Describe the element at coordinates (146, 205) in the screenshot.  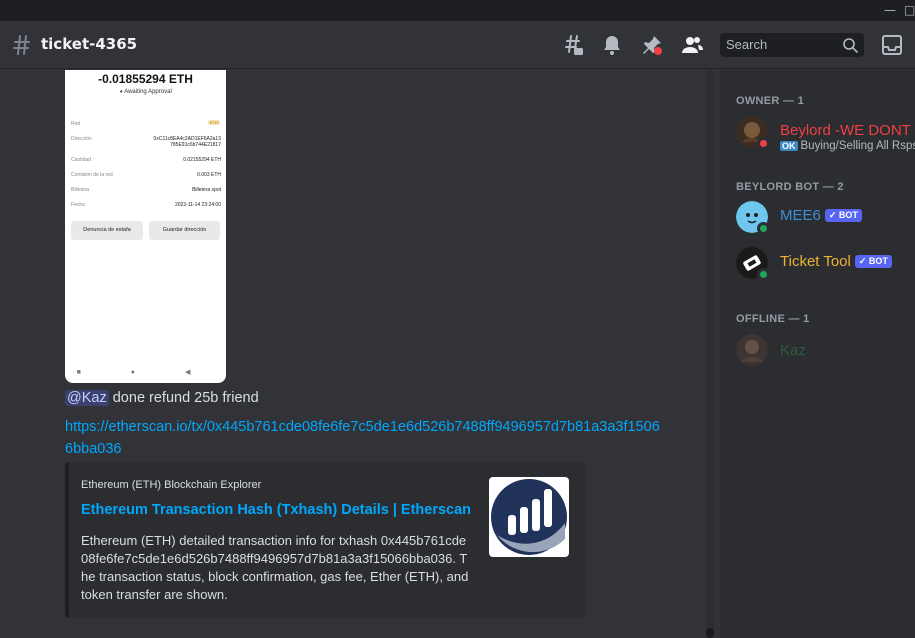
I see `screenshot-row: Fecha 2023-11-14 23:24:00` at that location.